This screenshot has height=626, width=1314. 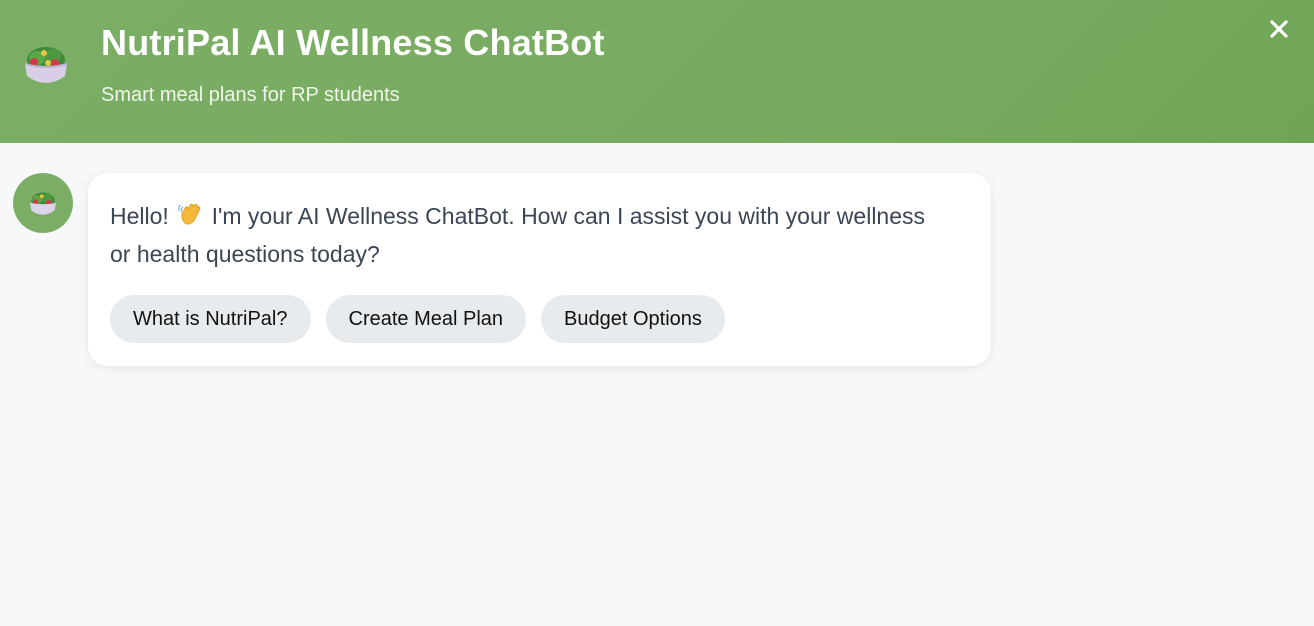 What do you see at coordinates (139, 216) in the screenshot?
I see `message-greeting: Hello!` at bounding box center [139, 216].